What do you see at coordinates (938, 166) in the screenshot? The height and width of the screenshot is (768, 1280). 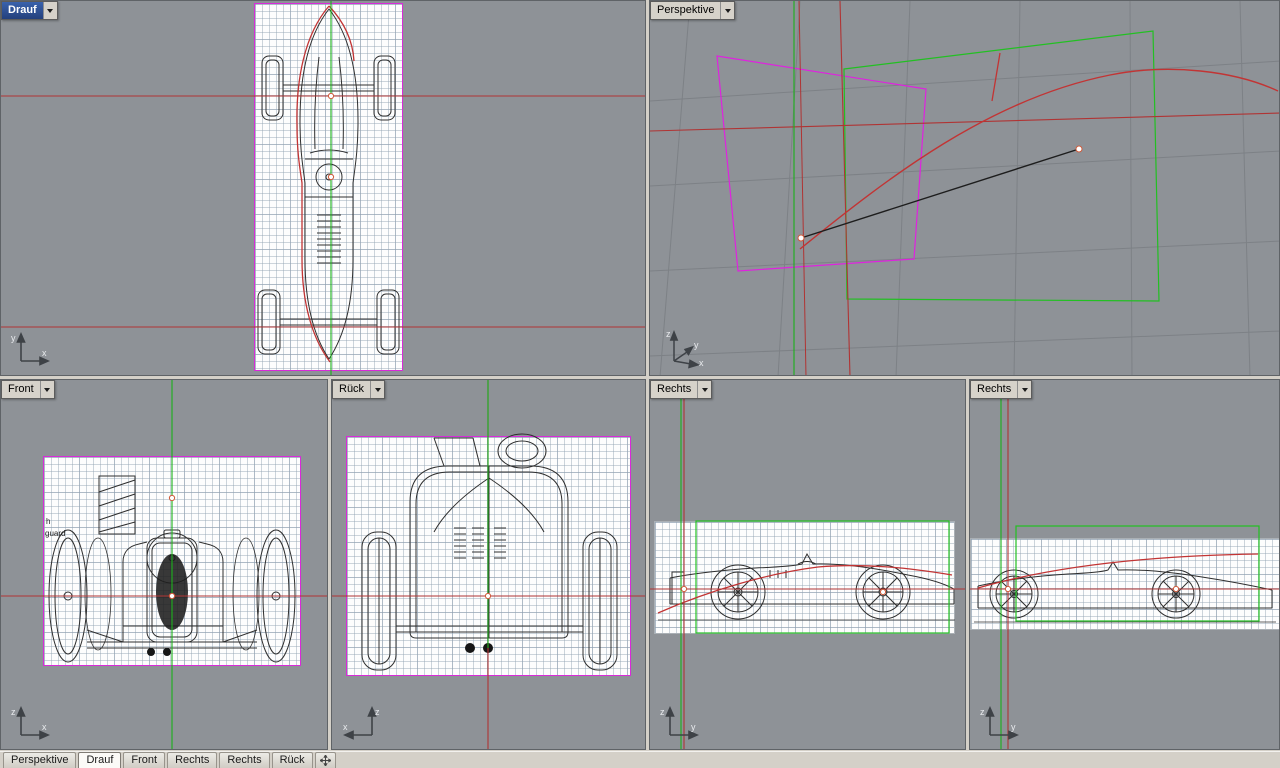 I see `construction-planes` at bounding box center [938, 166].